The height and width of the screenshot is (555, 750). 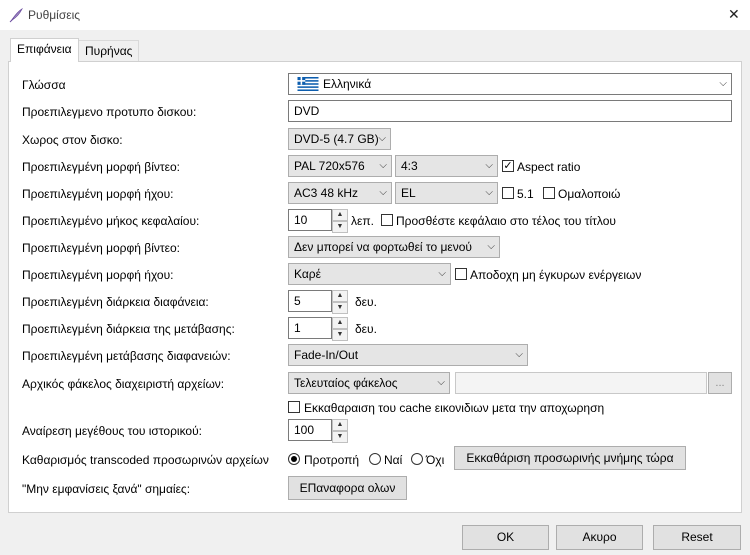 I want to click on chapter-length-input: 10, so click(x=310, y=220).